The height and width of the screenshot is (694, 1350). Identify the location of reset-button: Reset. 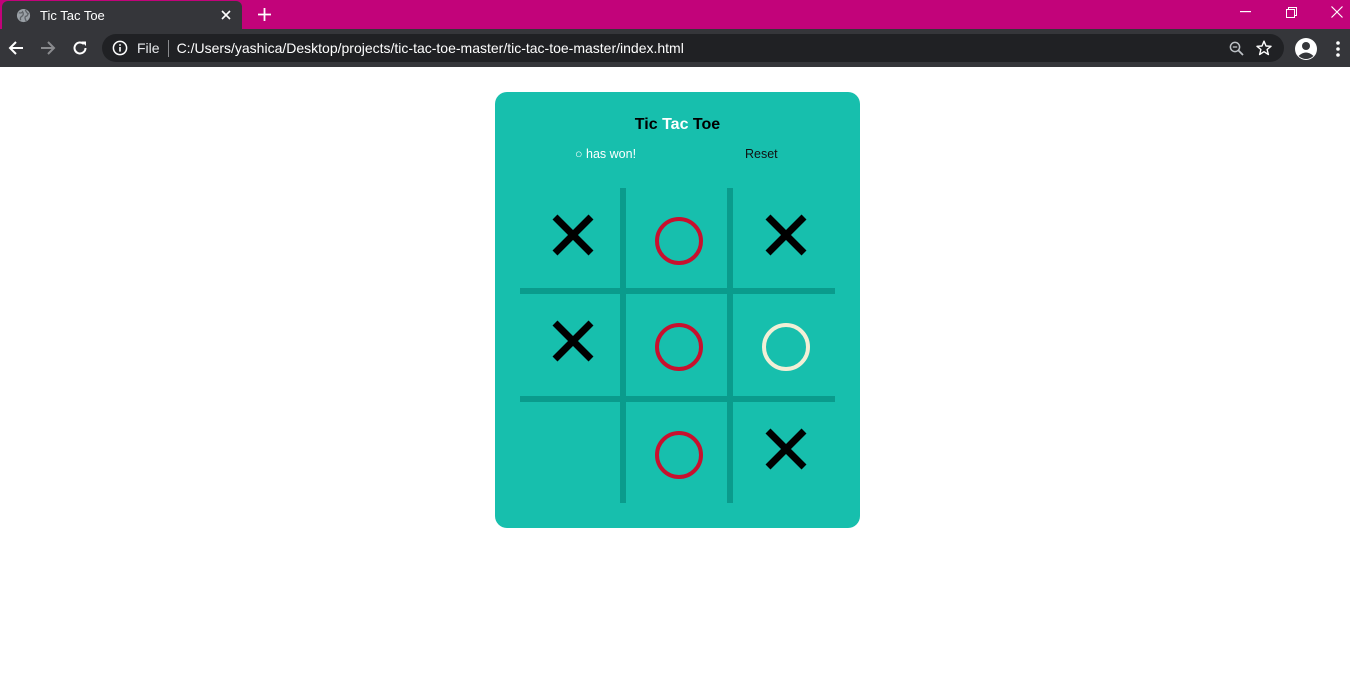
(761, 154).